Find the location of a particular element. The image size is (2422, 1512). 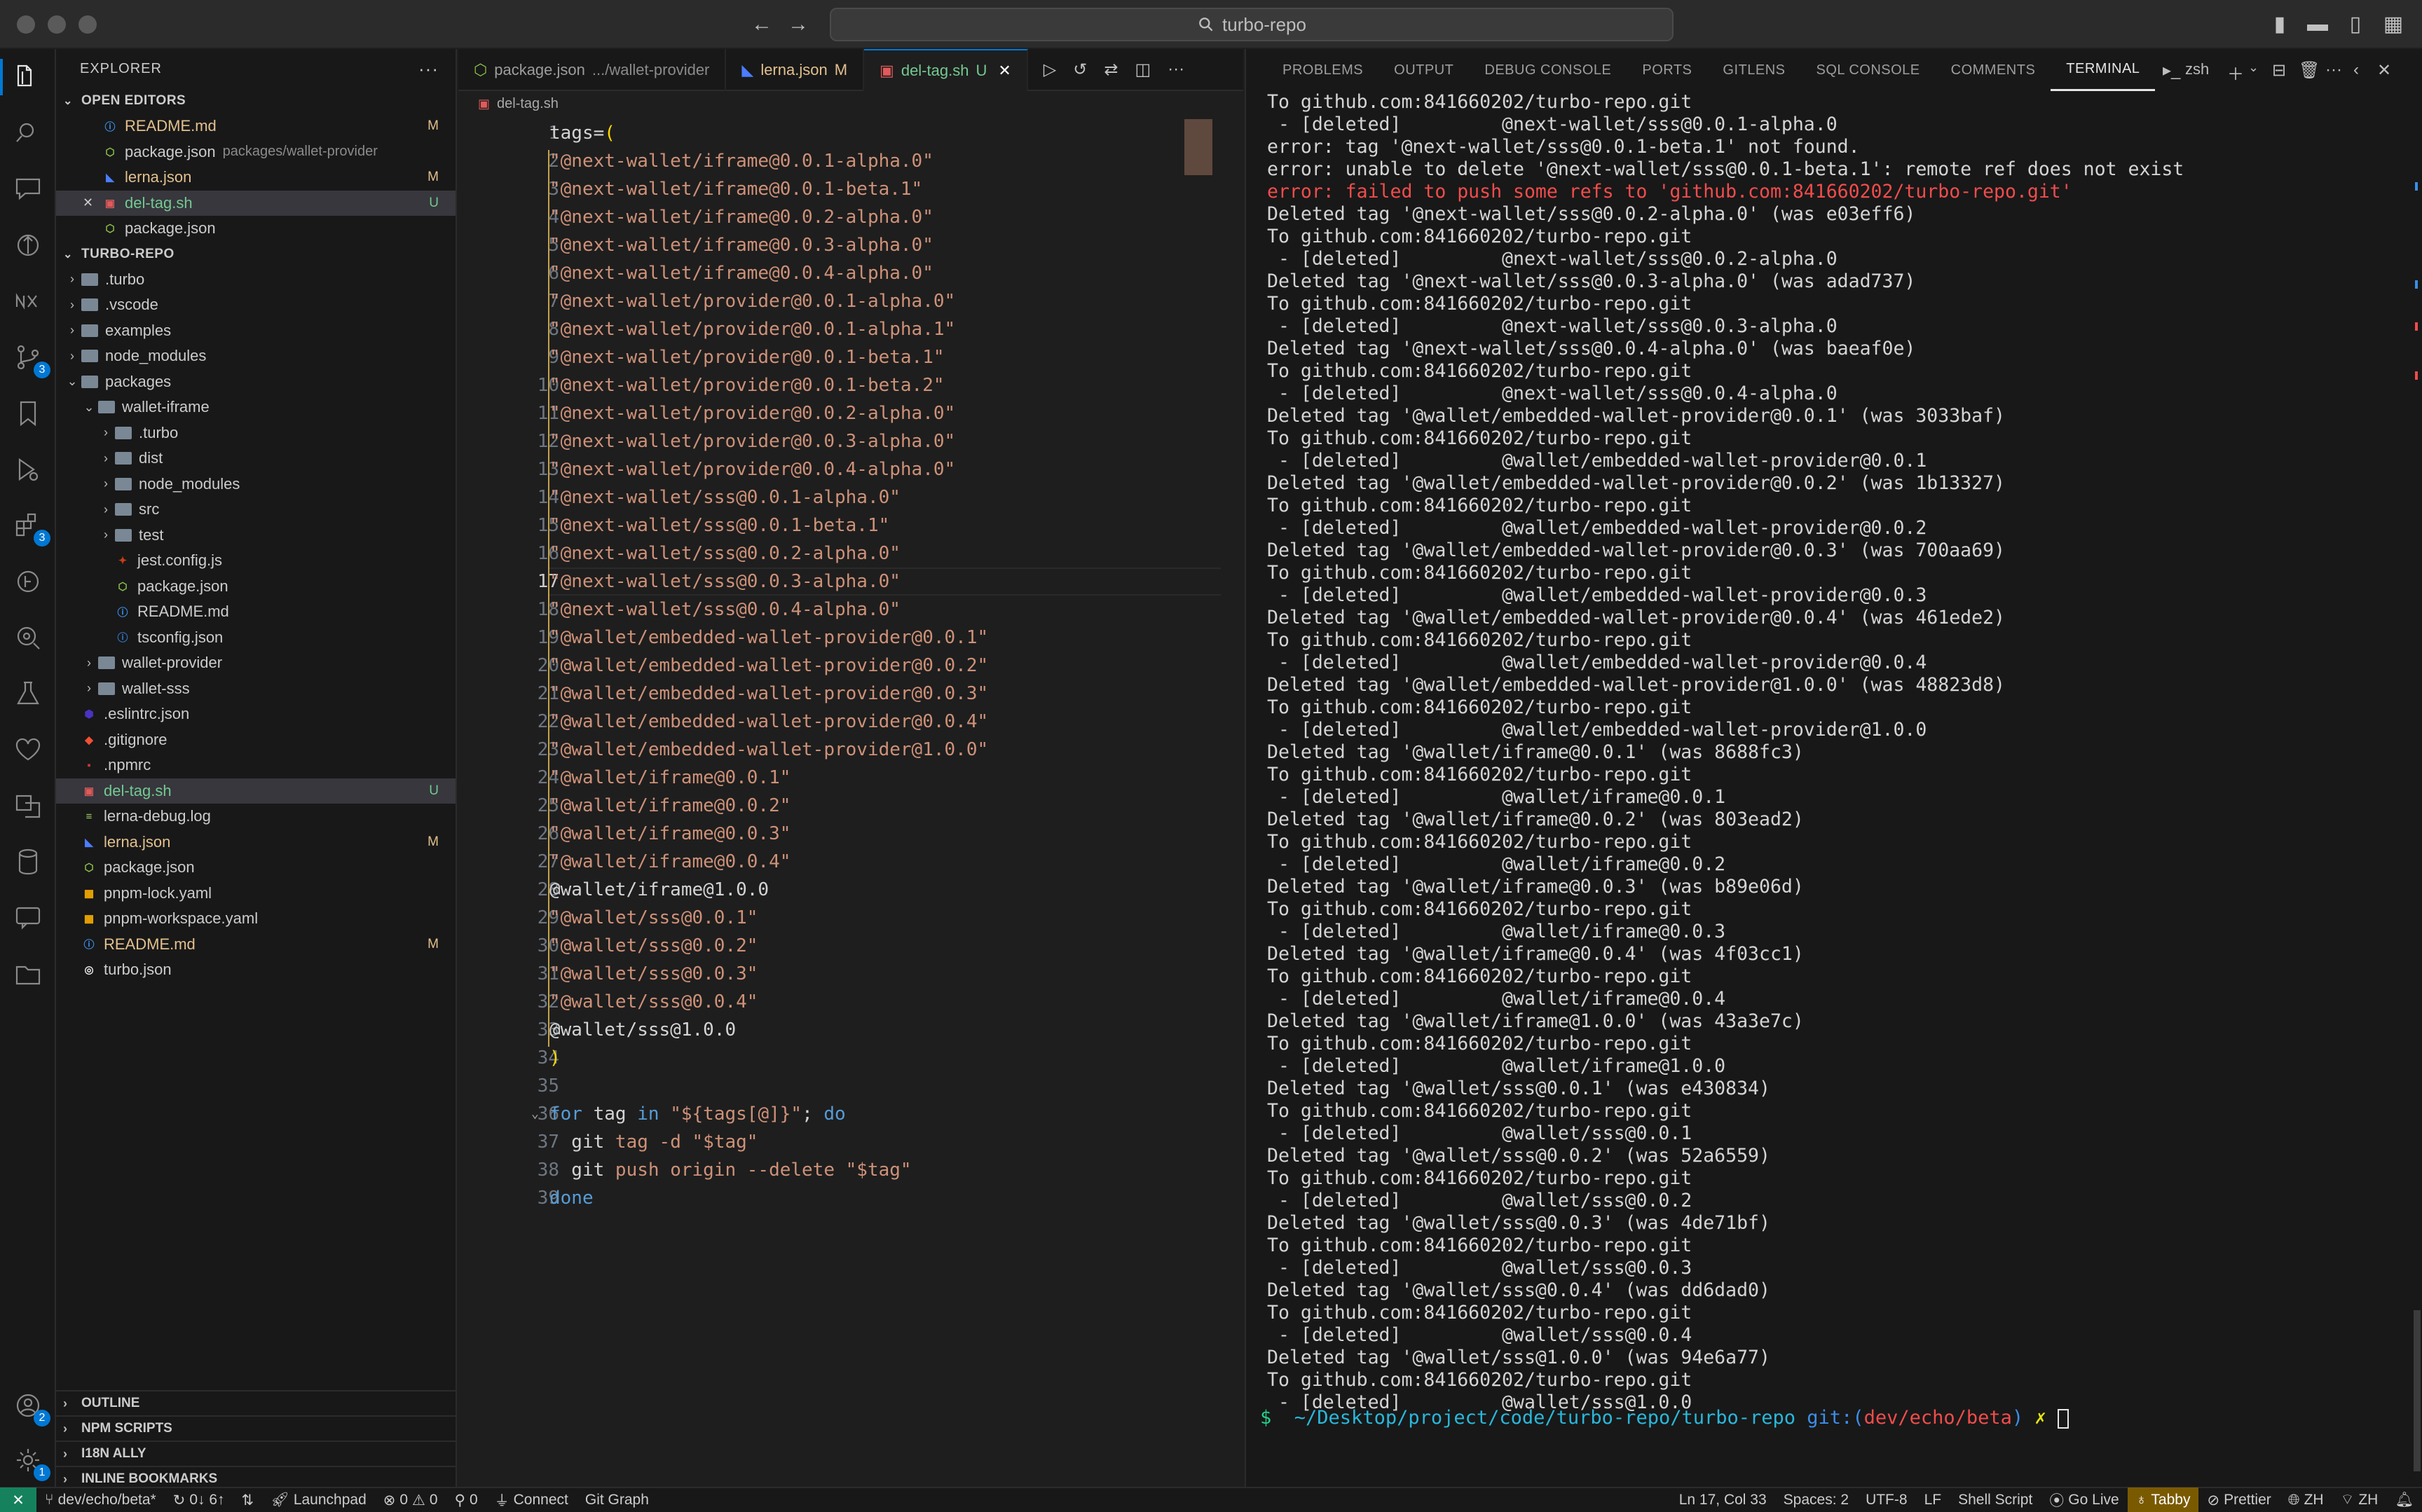

problems-indicator: ⊗ 0 ⚠ 0 is located at coordinates (410, 1499).